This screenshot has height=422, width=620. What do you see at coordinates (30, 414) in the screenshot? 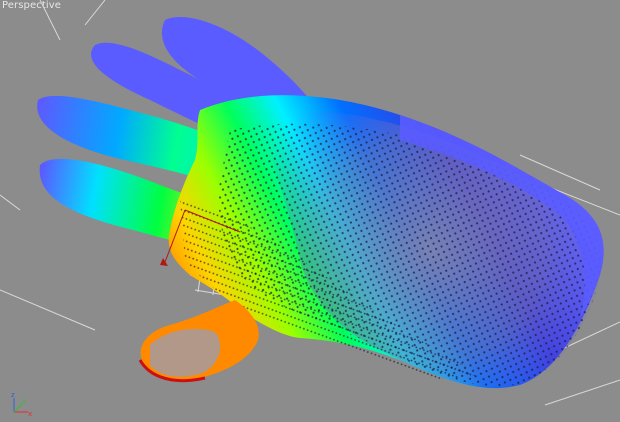
I see `svg-text: x` at bounding box center [30, 414].